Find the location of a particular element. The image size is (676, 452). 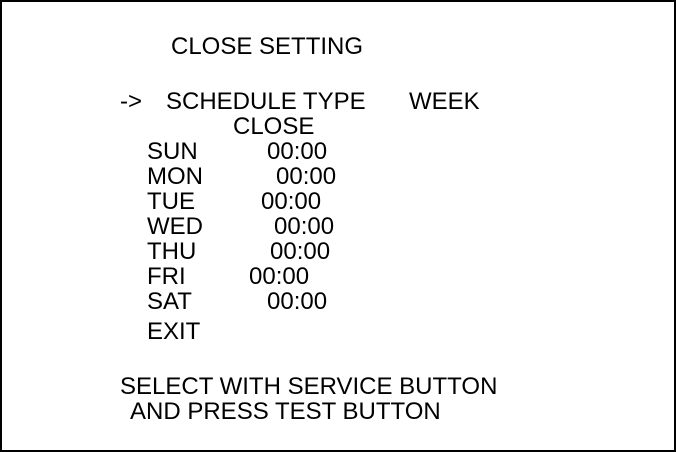

page-title: CLOSE SETTING is located at coordinates (267, 46).